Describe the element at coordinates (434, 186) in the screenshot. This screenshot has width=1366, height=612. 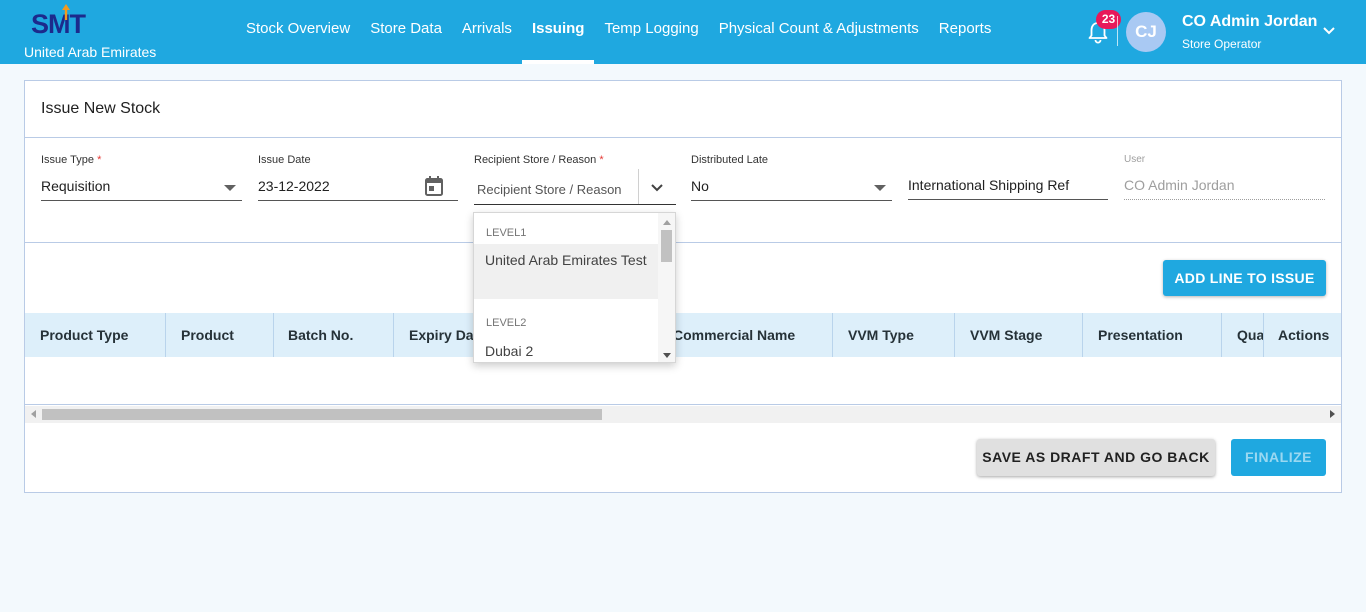
I see `calendar-icon` at that location.